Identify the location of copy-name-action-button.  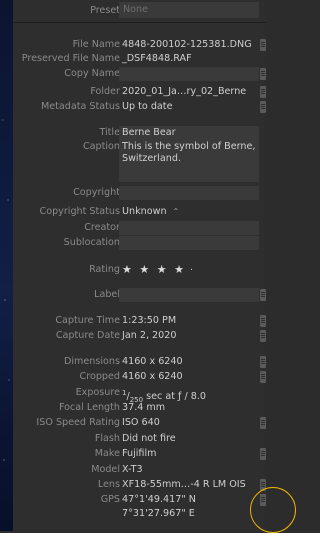
(263, 74).